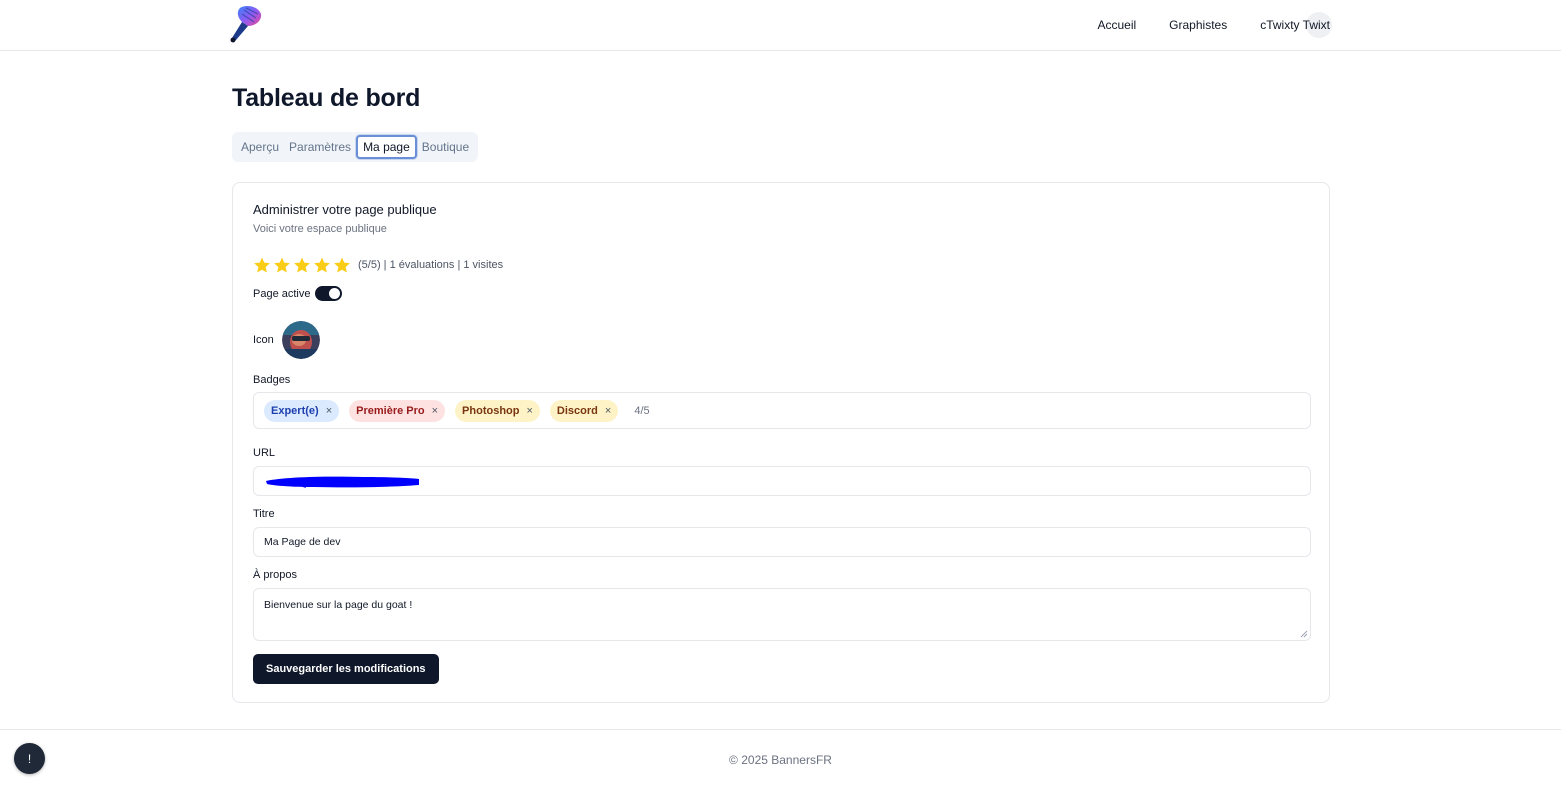 The width and height of the screenshot is (1561, 787). Describe the element at coordinates (264, 453) in the screenshot. I see `url-label: URL` at that location.